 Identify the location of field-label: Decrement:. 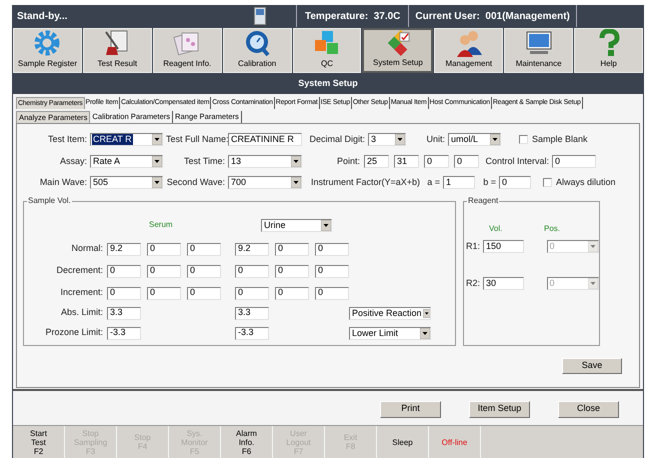
(79, 271).